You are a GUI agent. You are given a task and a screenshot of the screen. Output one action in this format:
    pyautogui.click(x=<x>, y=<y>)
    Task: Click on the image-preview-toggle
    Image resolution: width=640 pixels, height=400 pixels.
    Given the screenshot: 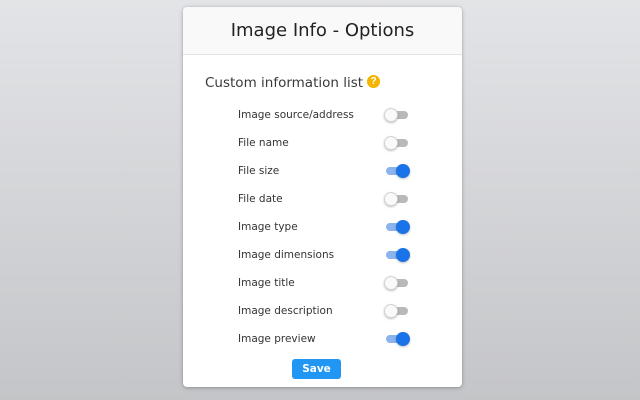 What is the action you would take?
    pyautogui.click(x=397, y=339)
    